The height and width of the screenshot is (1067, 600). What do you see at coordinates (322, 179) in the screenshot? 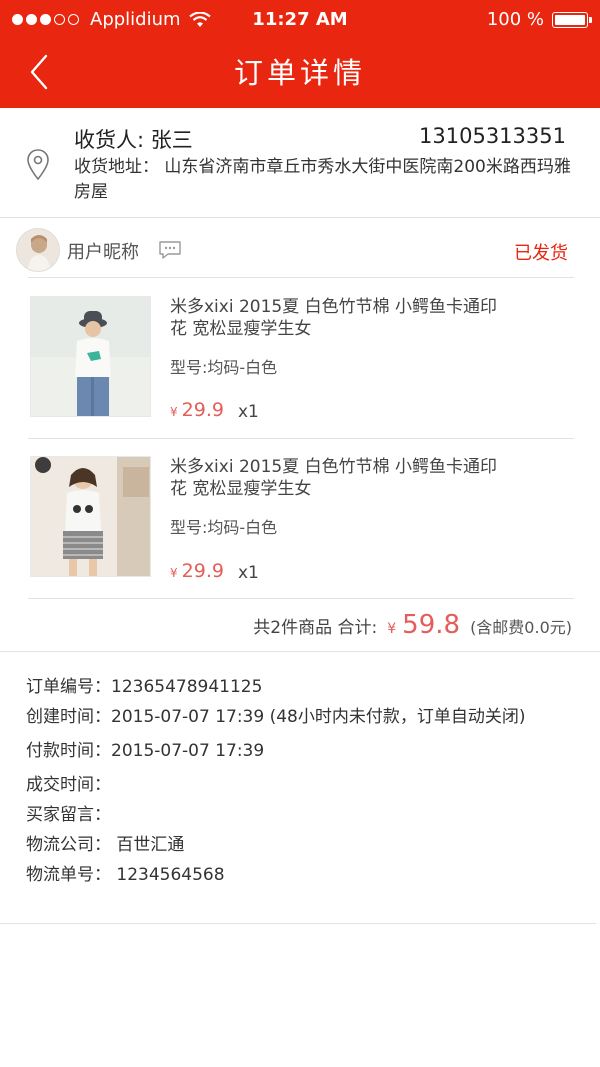
I see `address-text: 收货地址： 山东省济南市章丘市秀水大街中医院南200米路西玛雅房屋` at bounding box center [322, 179].